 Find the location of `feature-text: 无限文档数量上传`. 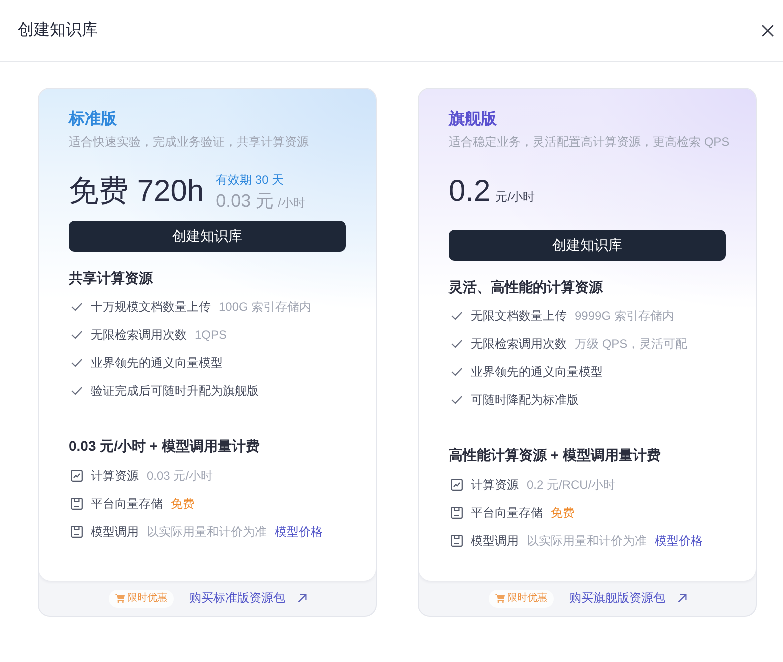

feature-text: 无限文档数量上传 is located at coordinates (519, 316).